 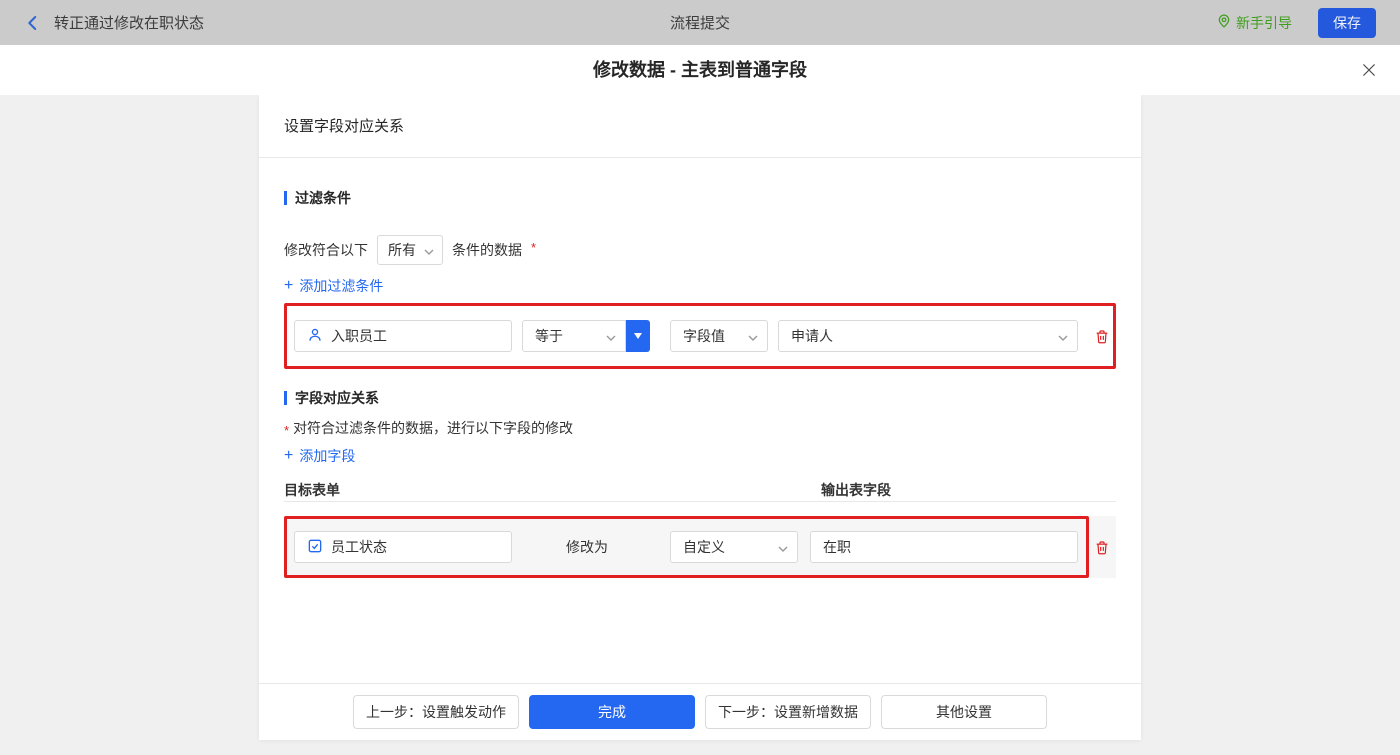 I want to click on operator-group: 等于, so click(x=586, y=336).